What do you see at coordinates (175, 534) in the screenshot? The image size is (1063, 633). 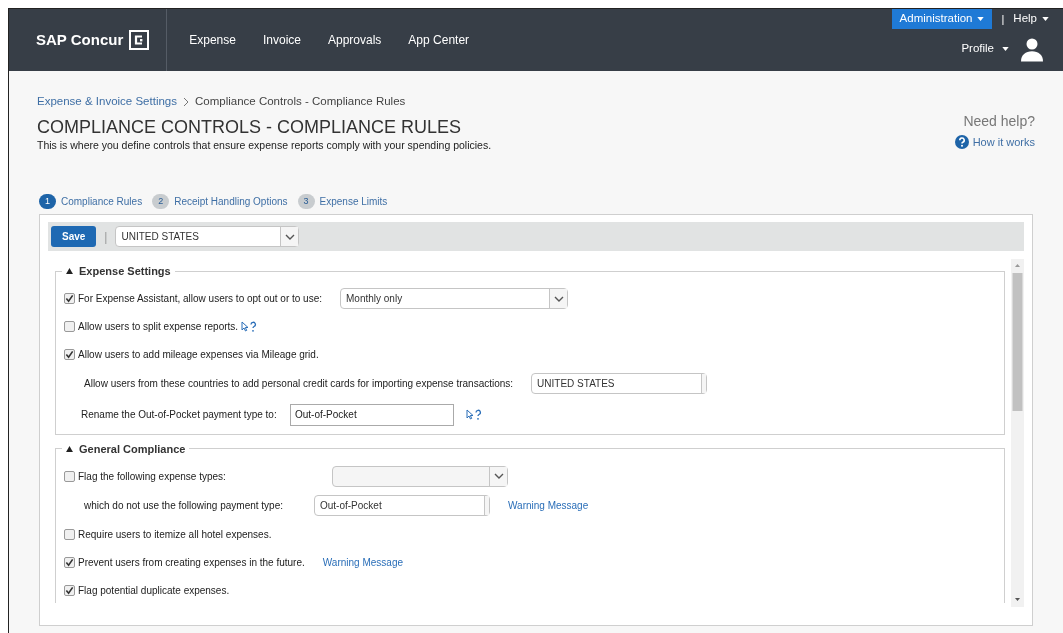 I see `checkbox-label: Require users to itemize all hotel expenses.` at bounding box center [175, 534].